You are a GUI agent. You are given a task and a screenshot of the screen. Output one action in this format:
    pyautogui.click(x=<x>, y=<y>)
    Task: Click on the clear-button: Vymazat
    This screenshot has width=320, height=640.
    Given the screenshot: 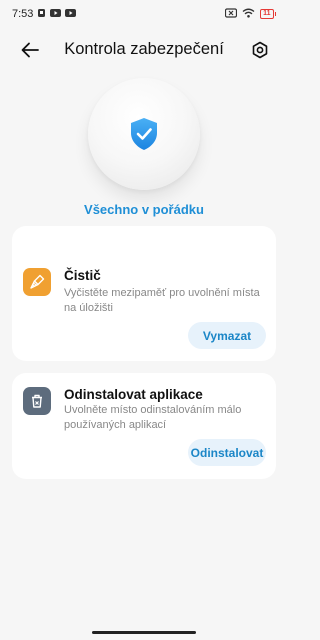 What is the action you would take?
    pyautogui.click(x=227, y=335)
    